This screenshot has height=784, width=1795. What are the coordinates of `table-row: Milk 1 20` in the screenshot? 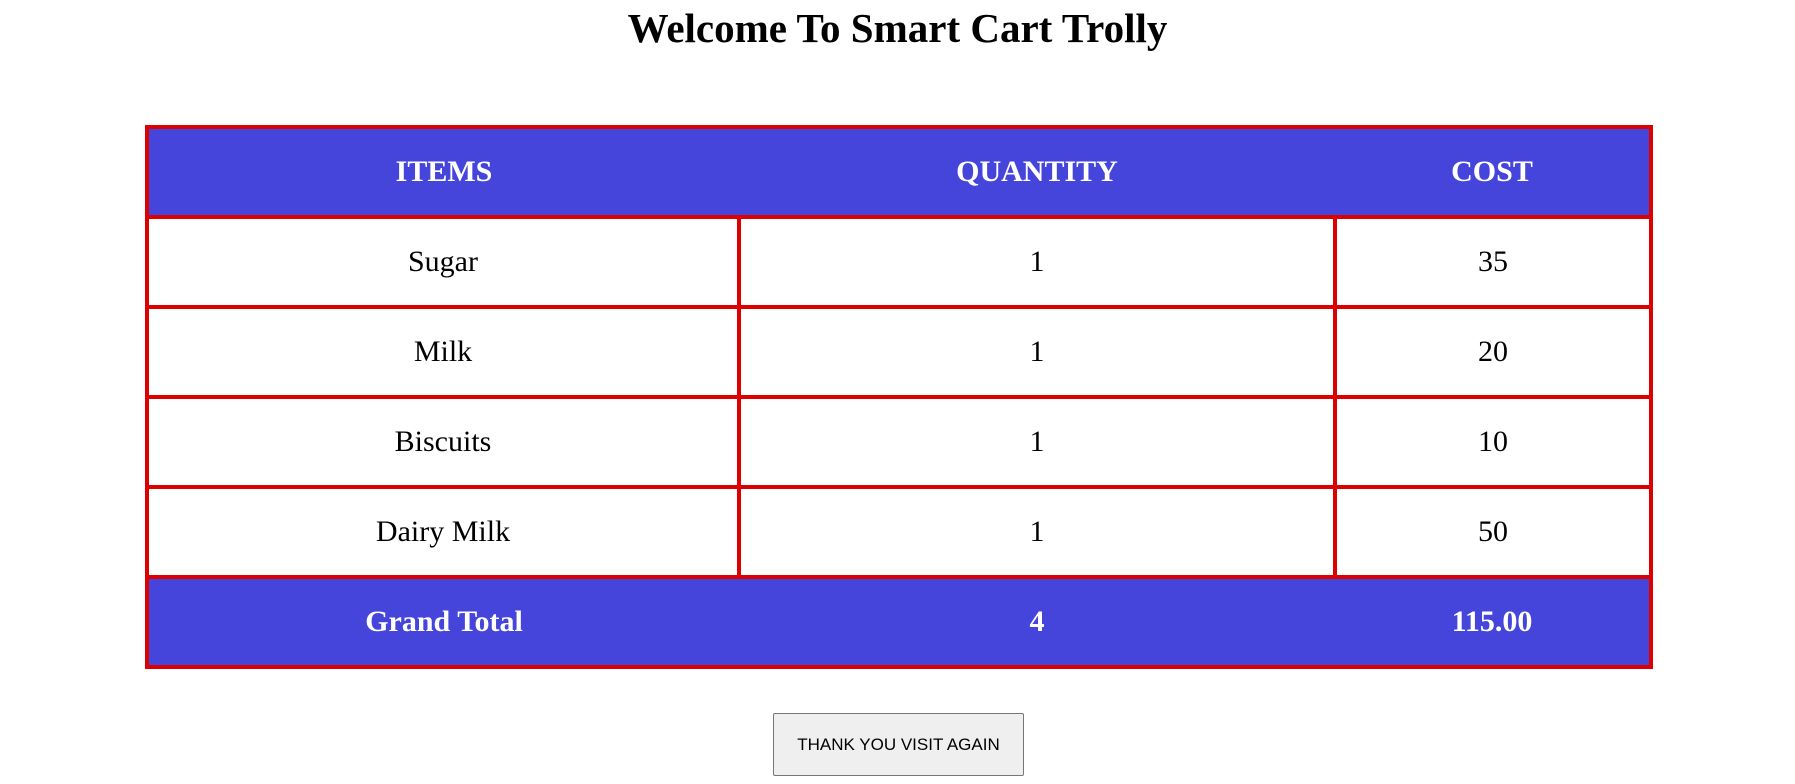 It's located at (899, 352).